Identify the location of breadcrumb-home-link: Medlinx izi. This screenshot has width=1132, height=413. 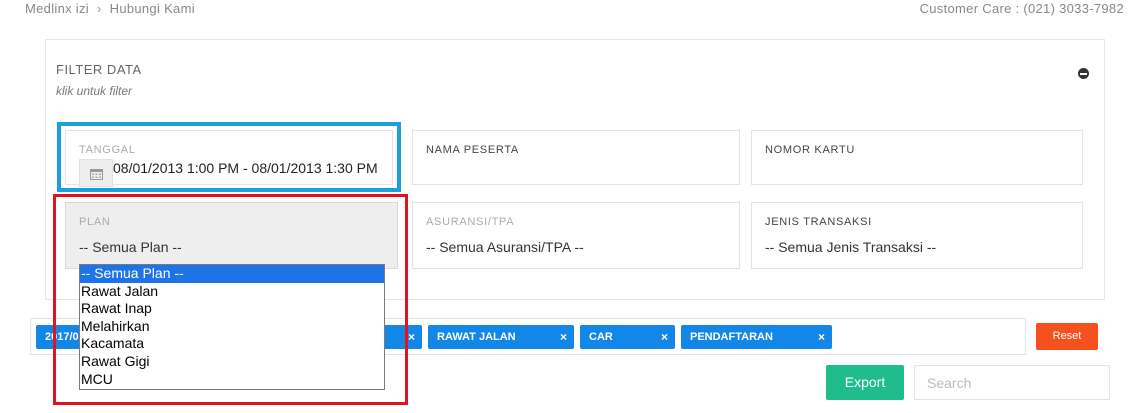
(57, 8).